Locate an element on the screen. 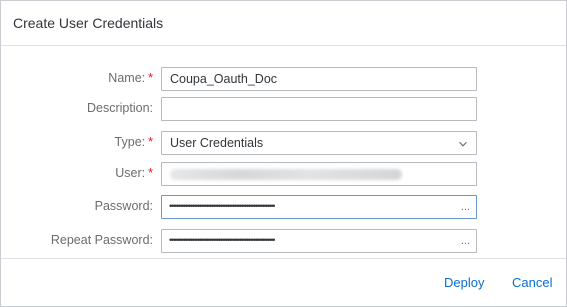 This screenshot has height=307, width=567. type-value: User Credentials is located at coordinates (217, 143).